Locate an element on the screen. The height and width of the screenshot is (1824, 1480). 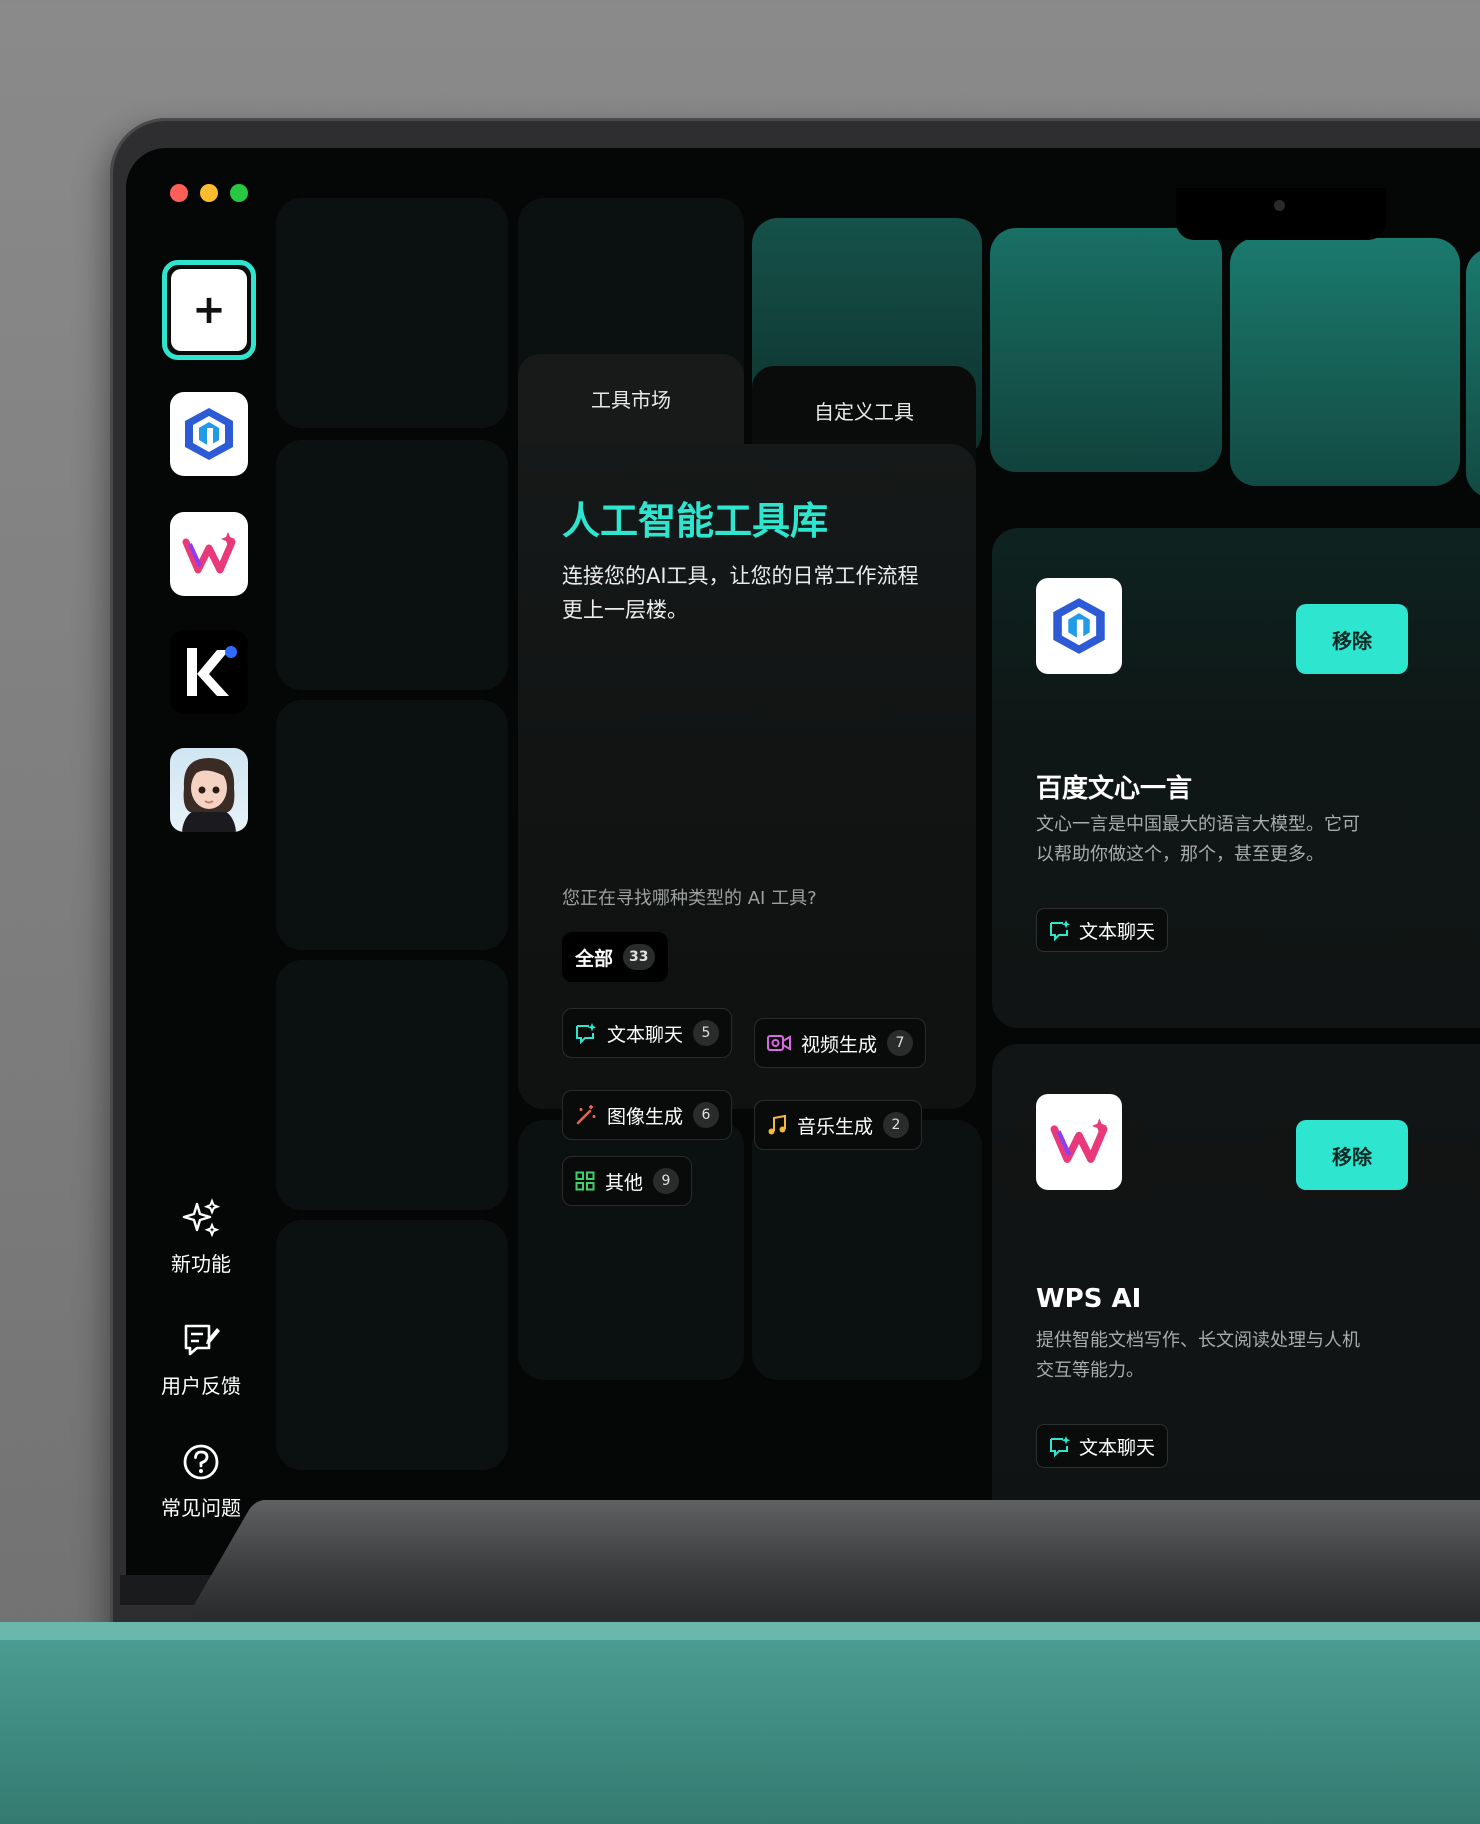
feedback-button: 用户反馈 is located at coordinates (201, 1359).